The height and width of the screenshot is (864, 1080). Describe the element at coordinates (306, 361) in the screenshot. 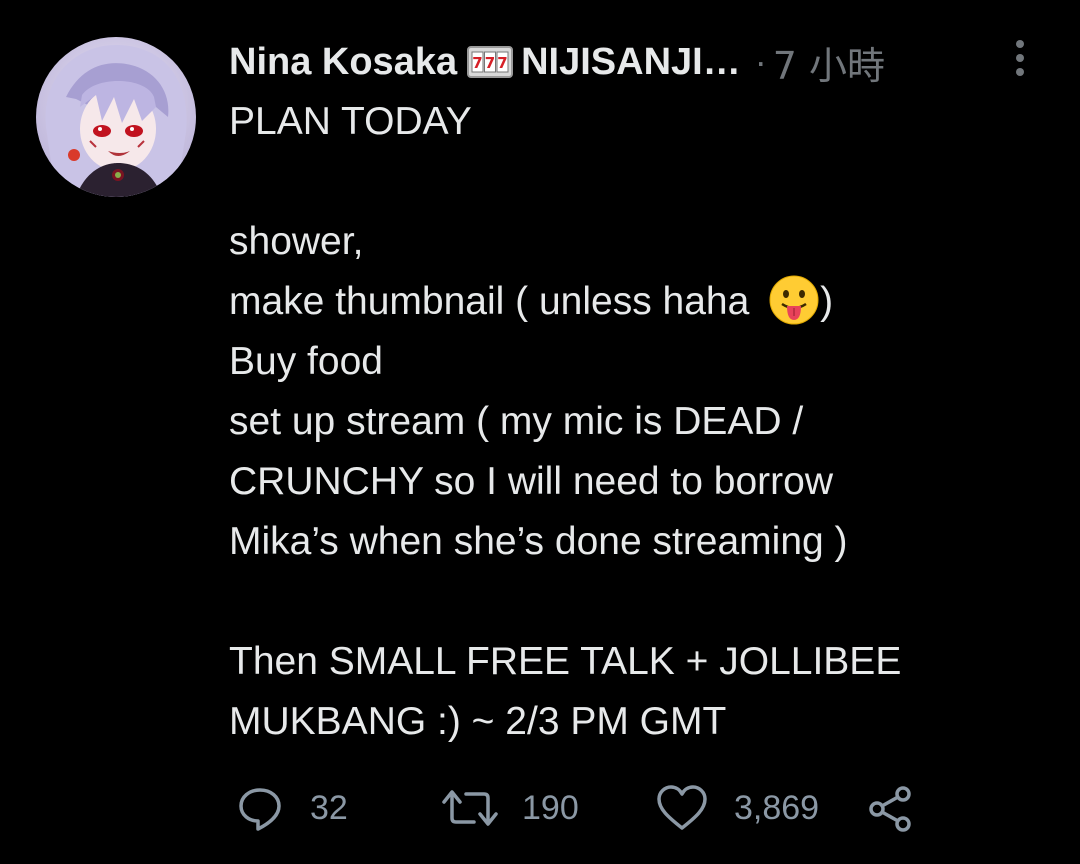

I see `tweet-line: Buy food` at that location.